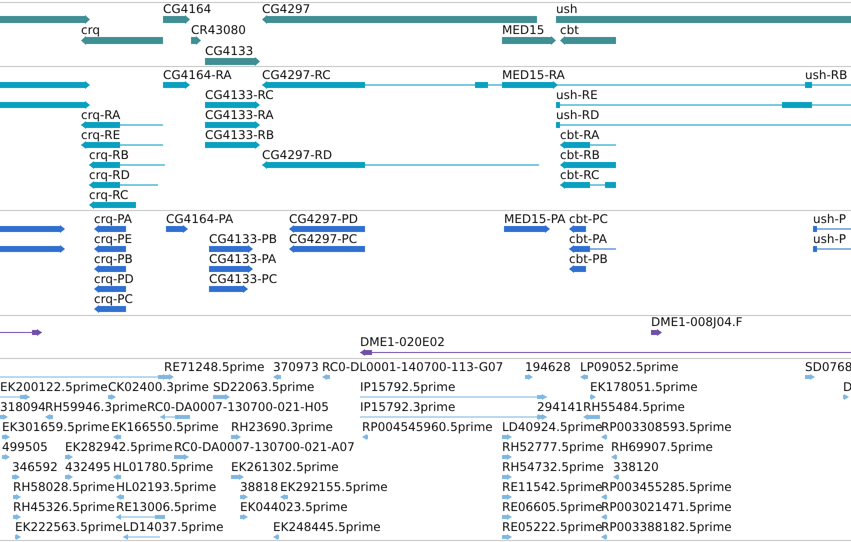 The image size is (851, 542). What do you see at coordinates (535, 219) in the screenshot?
I see `feature-label: MED15-PA` at bounding box center [535, 219].